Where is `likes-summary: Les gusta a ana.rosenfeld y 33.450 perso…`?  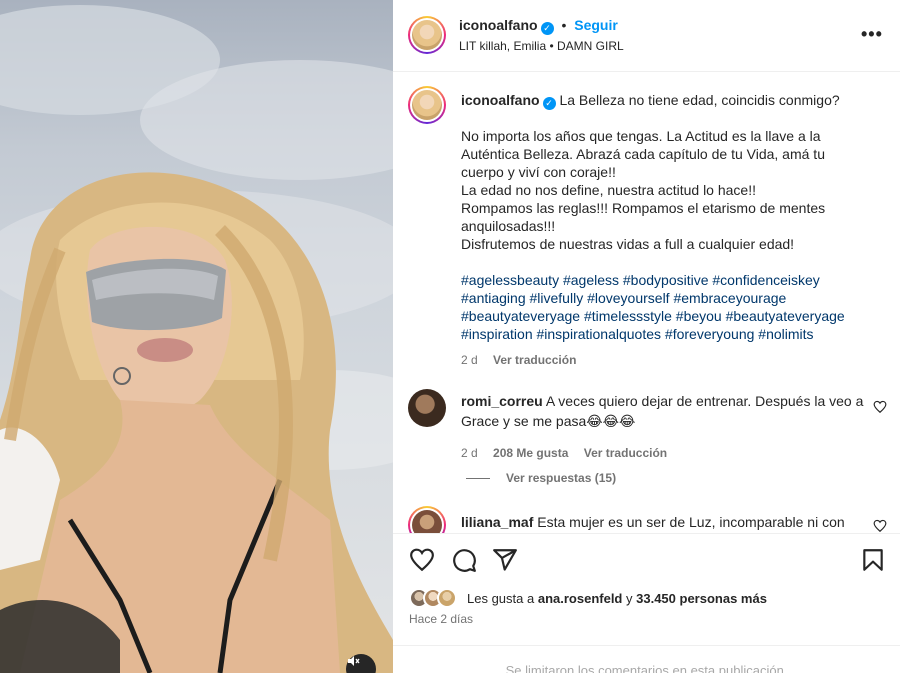 likes-summary: Les gusta a ana.rosenfeld y 33.450 perso… is located at coordinates (588, 598).